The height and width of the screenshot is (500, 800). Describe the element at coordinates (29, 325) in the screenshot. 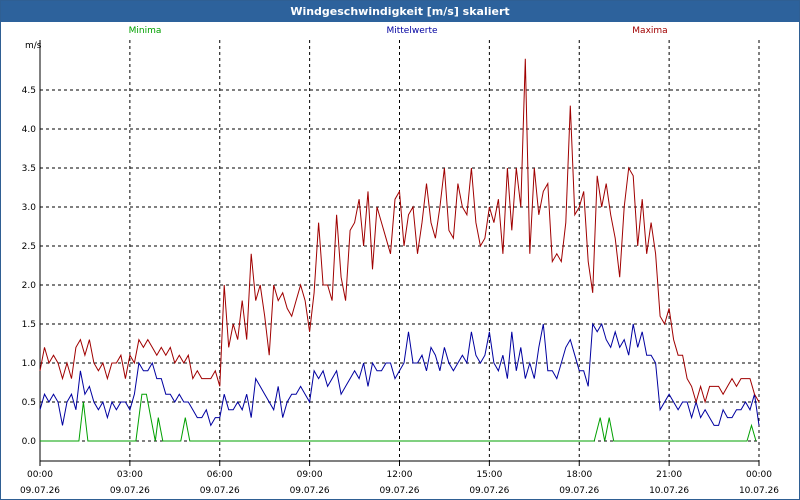

I see `y-tick-label: 1.5` at that location.